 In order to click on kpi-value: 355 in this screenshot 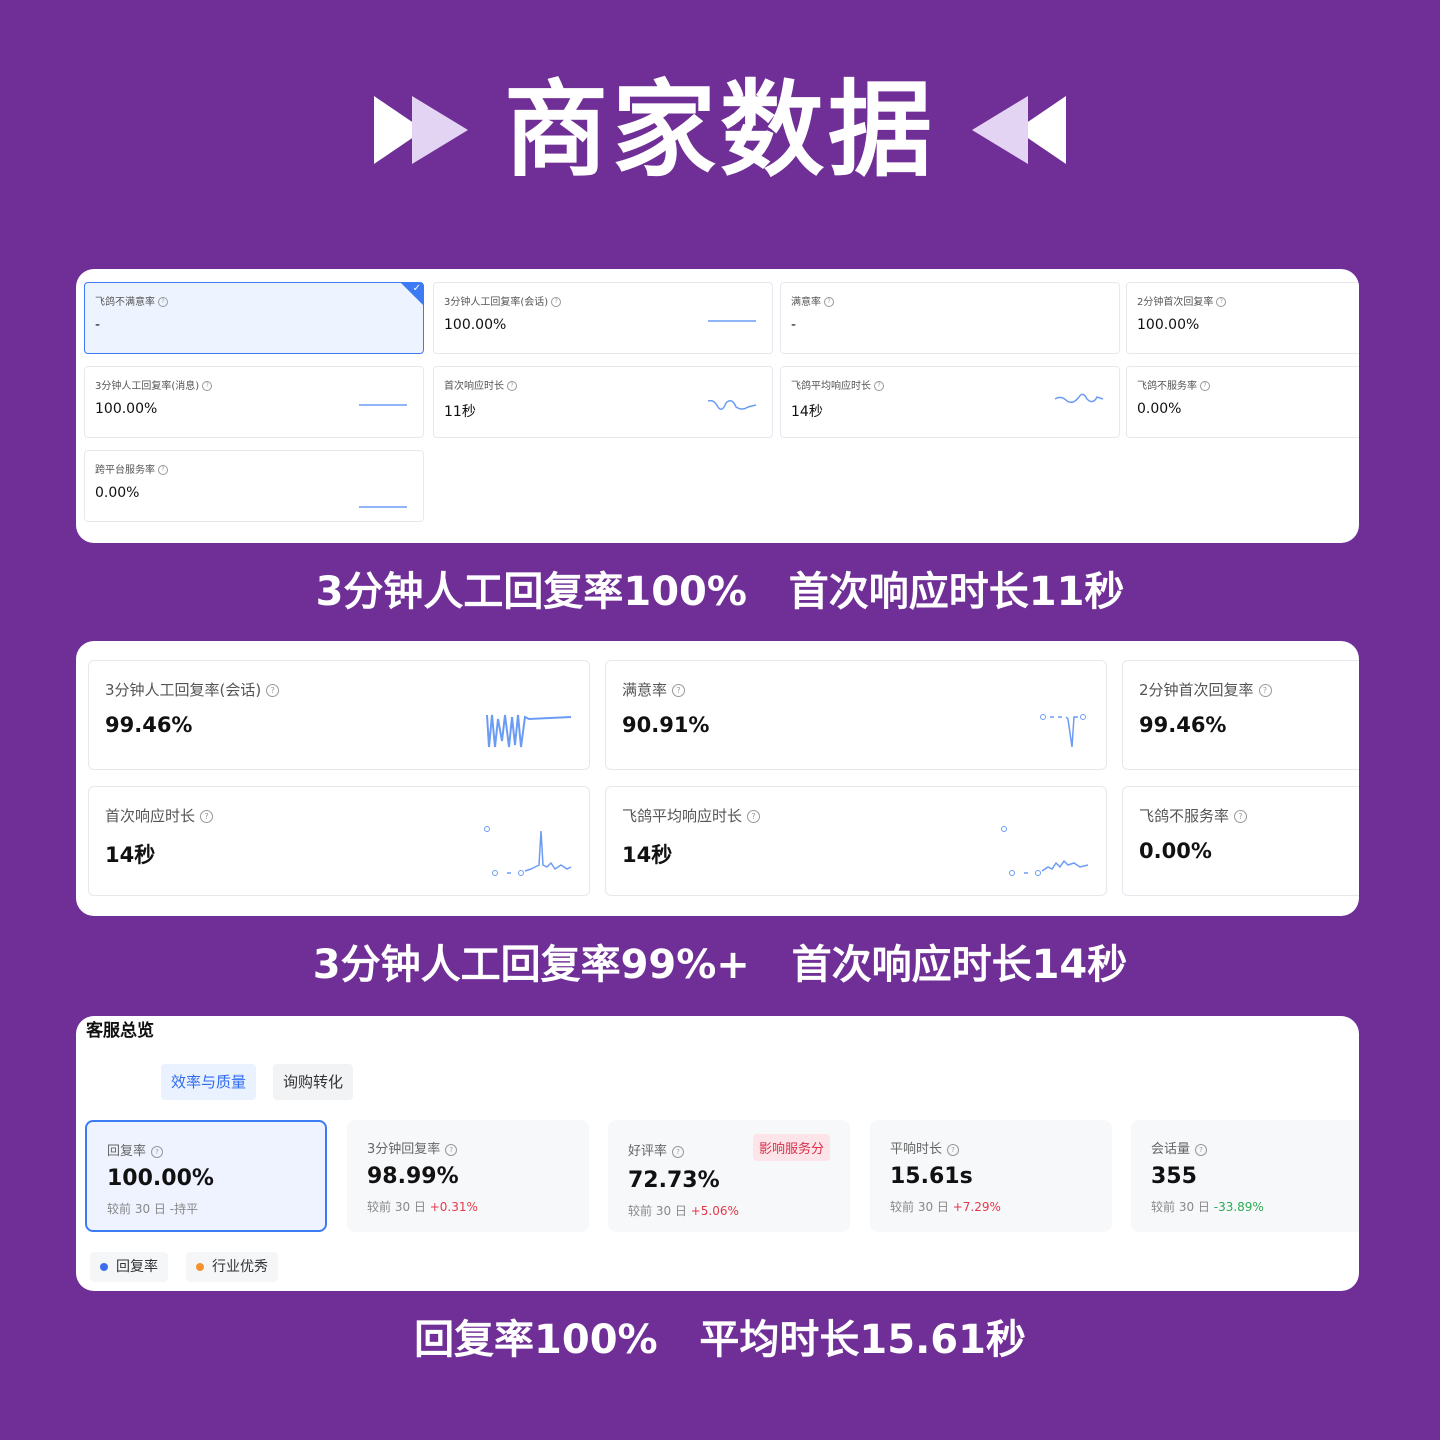, I will do `click(1174, 1176)`.